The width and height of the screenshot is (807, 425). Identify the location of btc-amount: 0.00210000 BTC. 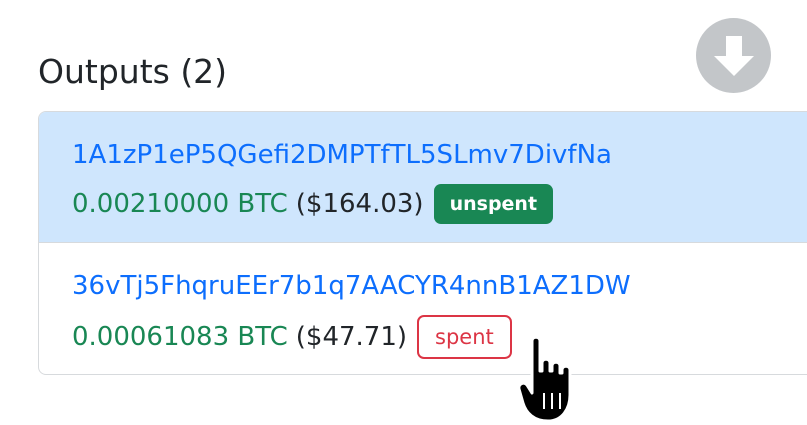
(180, 204).